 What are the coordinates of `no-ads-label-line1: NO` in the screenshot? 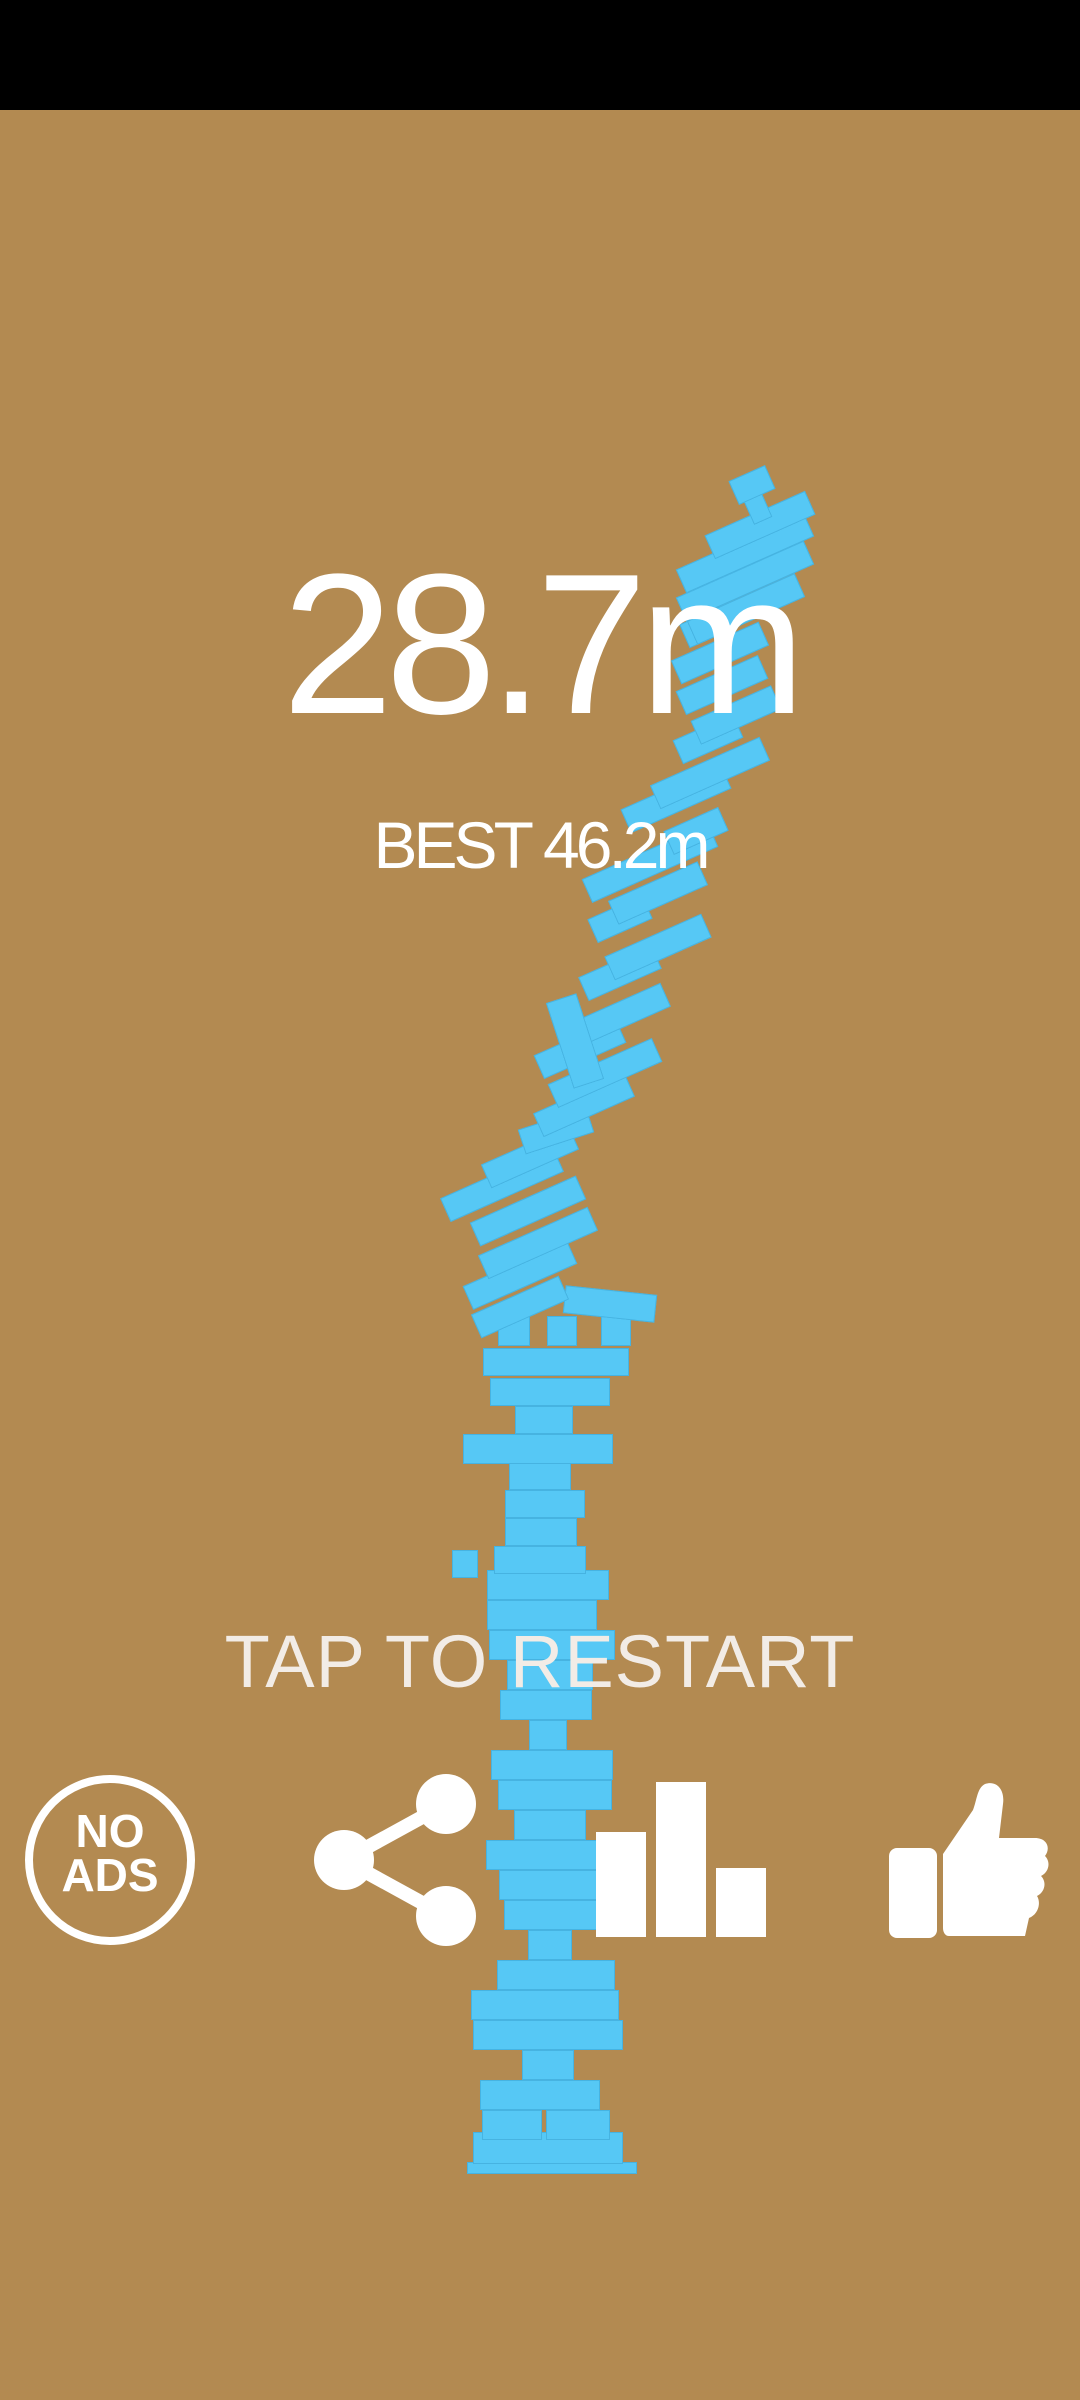 It's located at (110, 1831).